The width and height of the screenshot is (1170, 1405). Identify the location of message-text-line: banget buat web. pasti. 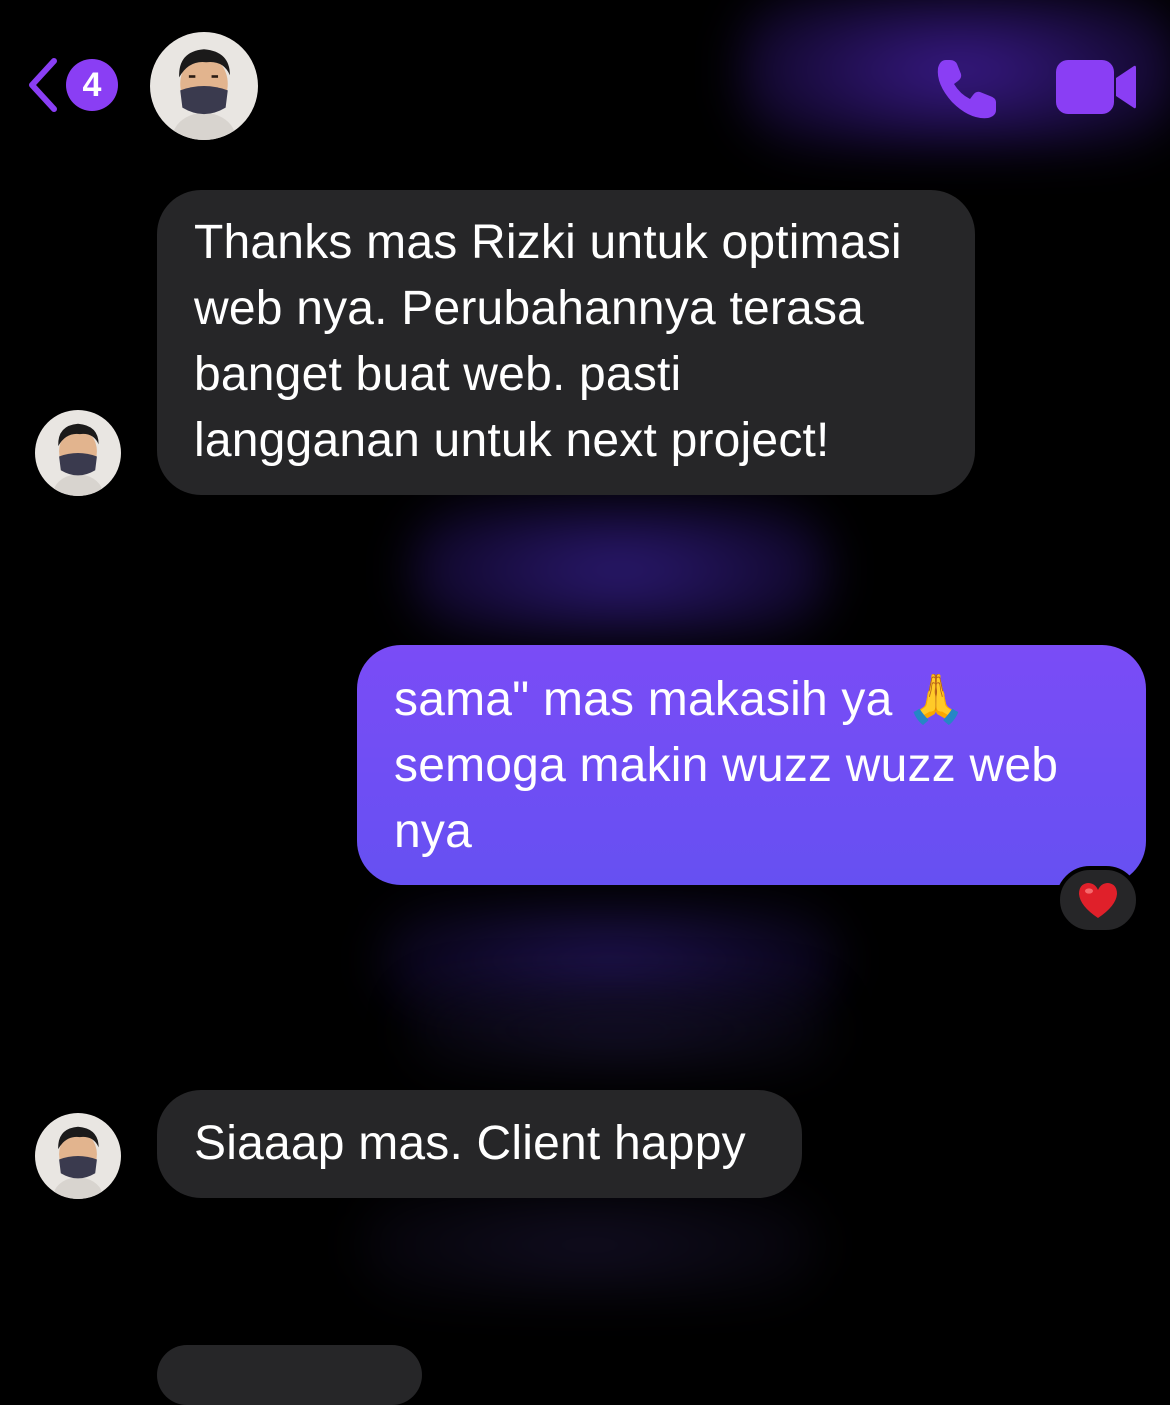
(438, 374).